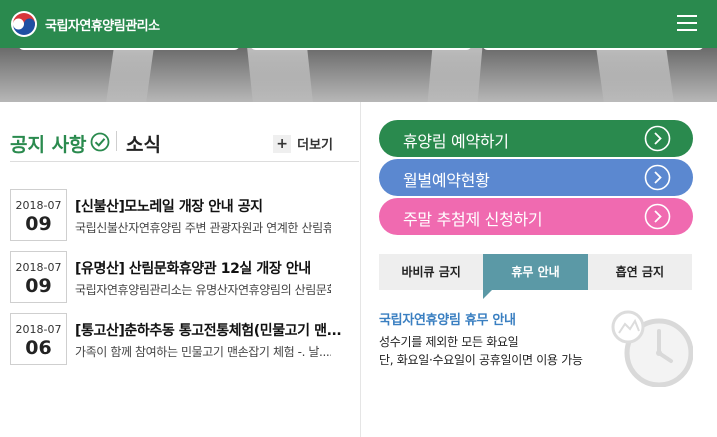 The width and height of the screenshot is (717, 437). Describe the element at coordinates (449, 342) in the screenshot. I see `closure-info-line: 성수기를 제외한 모든 화요일` at that location.